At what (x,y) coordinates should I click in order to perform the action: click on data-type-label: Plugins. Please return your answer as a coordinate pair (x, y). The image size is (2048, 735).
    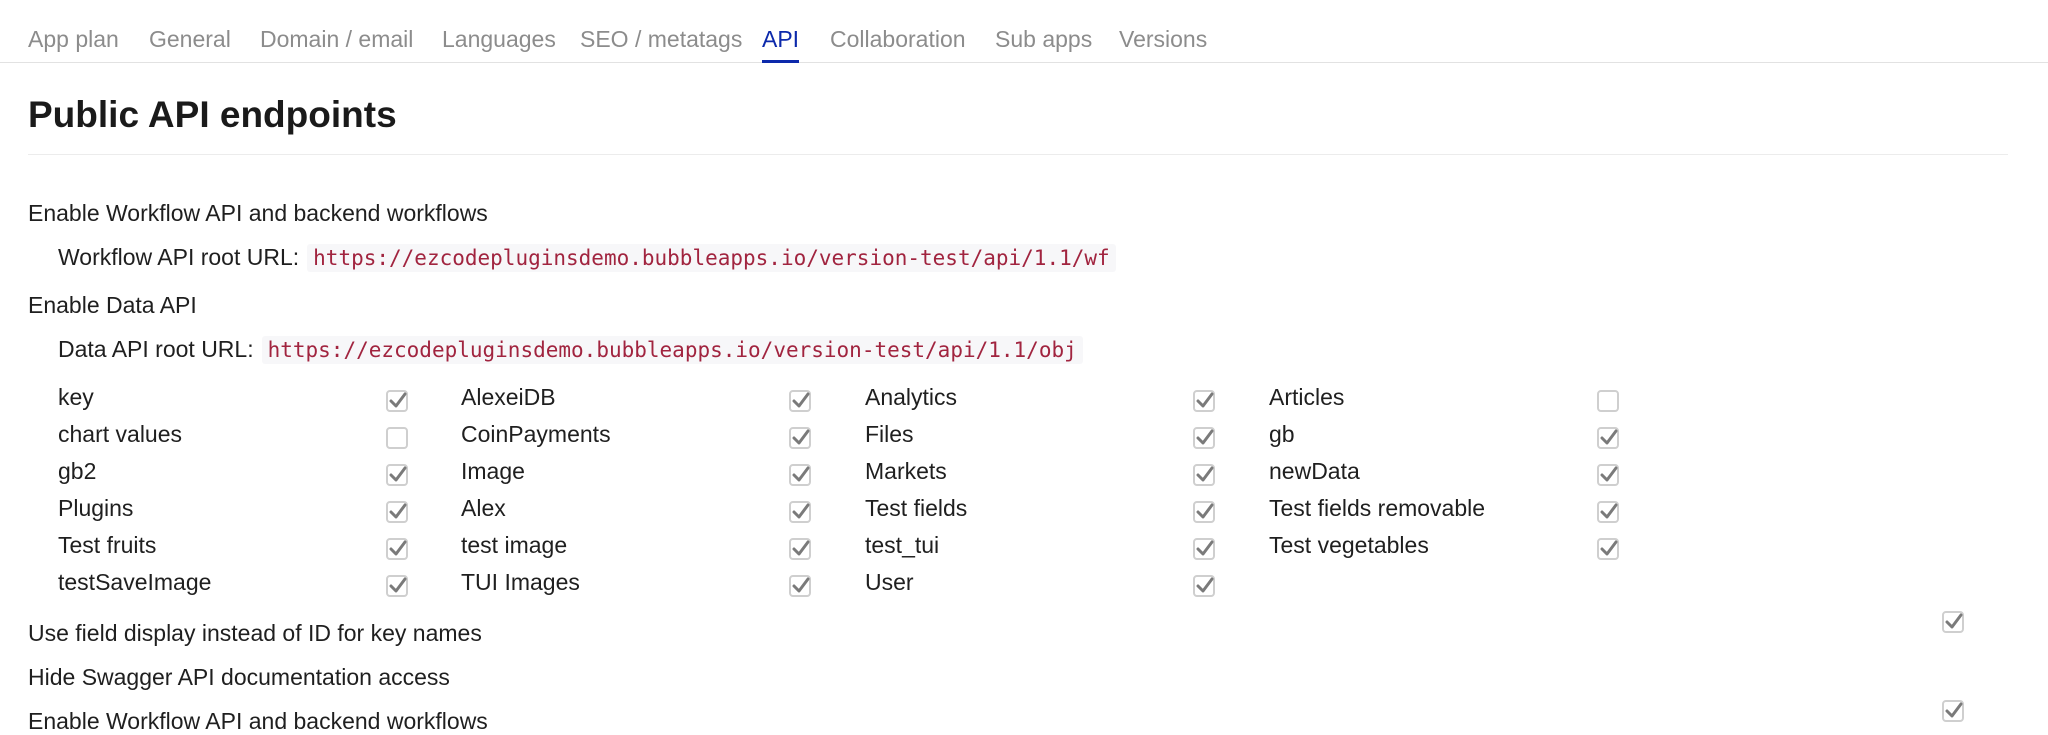
    Looking at the image, I should click on (96, 508).